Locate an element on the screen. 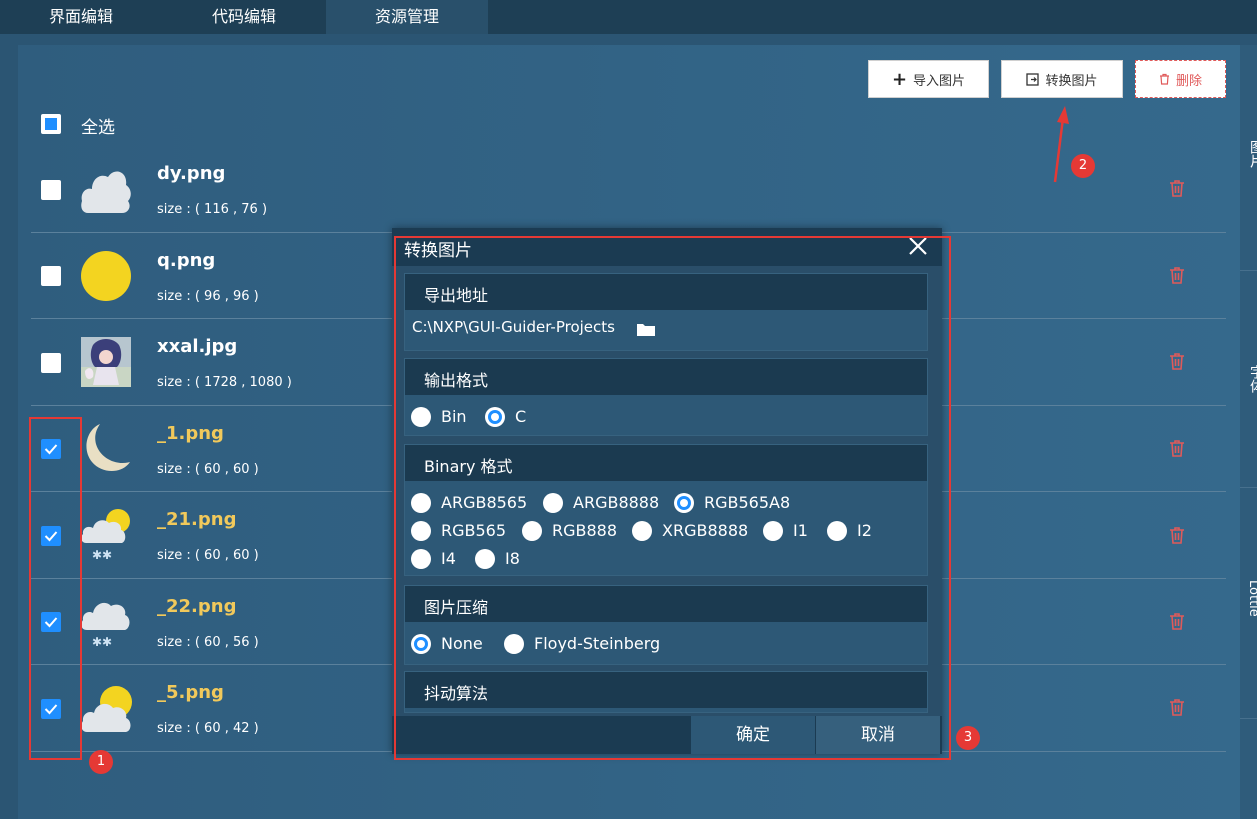 The width and height of the screenshot is (1257, 819). import-image-button: + 导入图片 is located at coordinates (928, 79).